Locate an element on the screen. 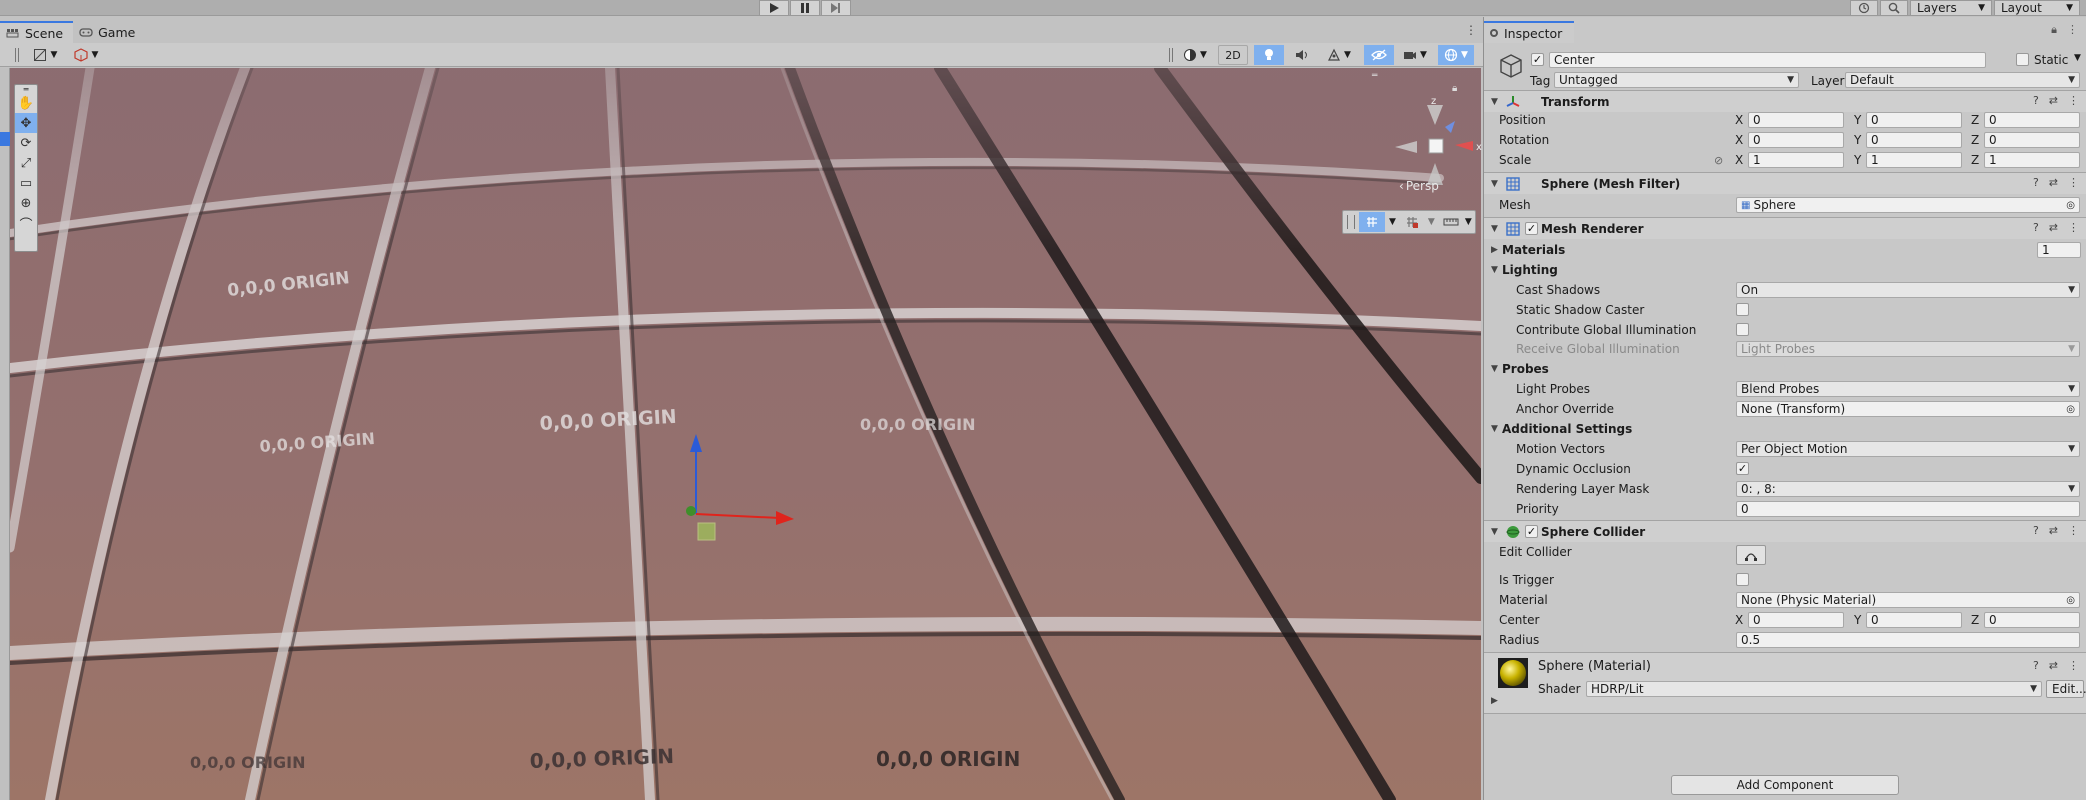 This screenshot has width=2086, height=800. position-y-field: 0 is located at coordinates (1914, 120).